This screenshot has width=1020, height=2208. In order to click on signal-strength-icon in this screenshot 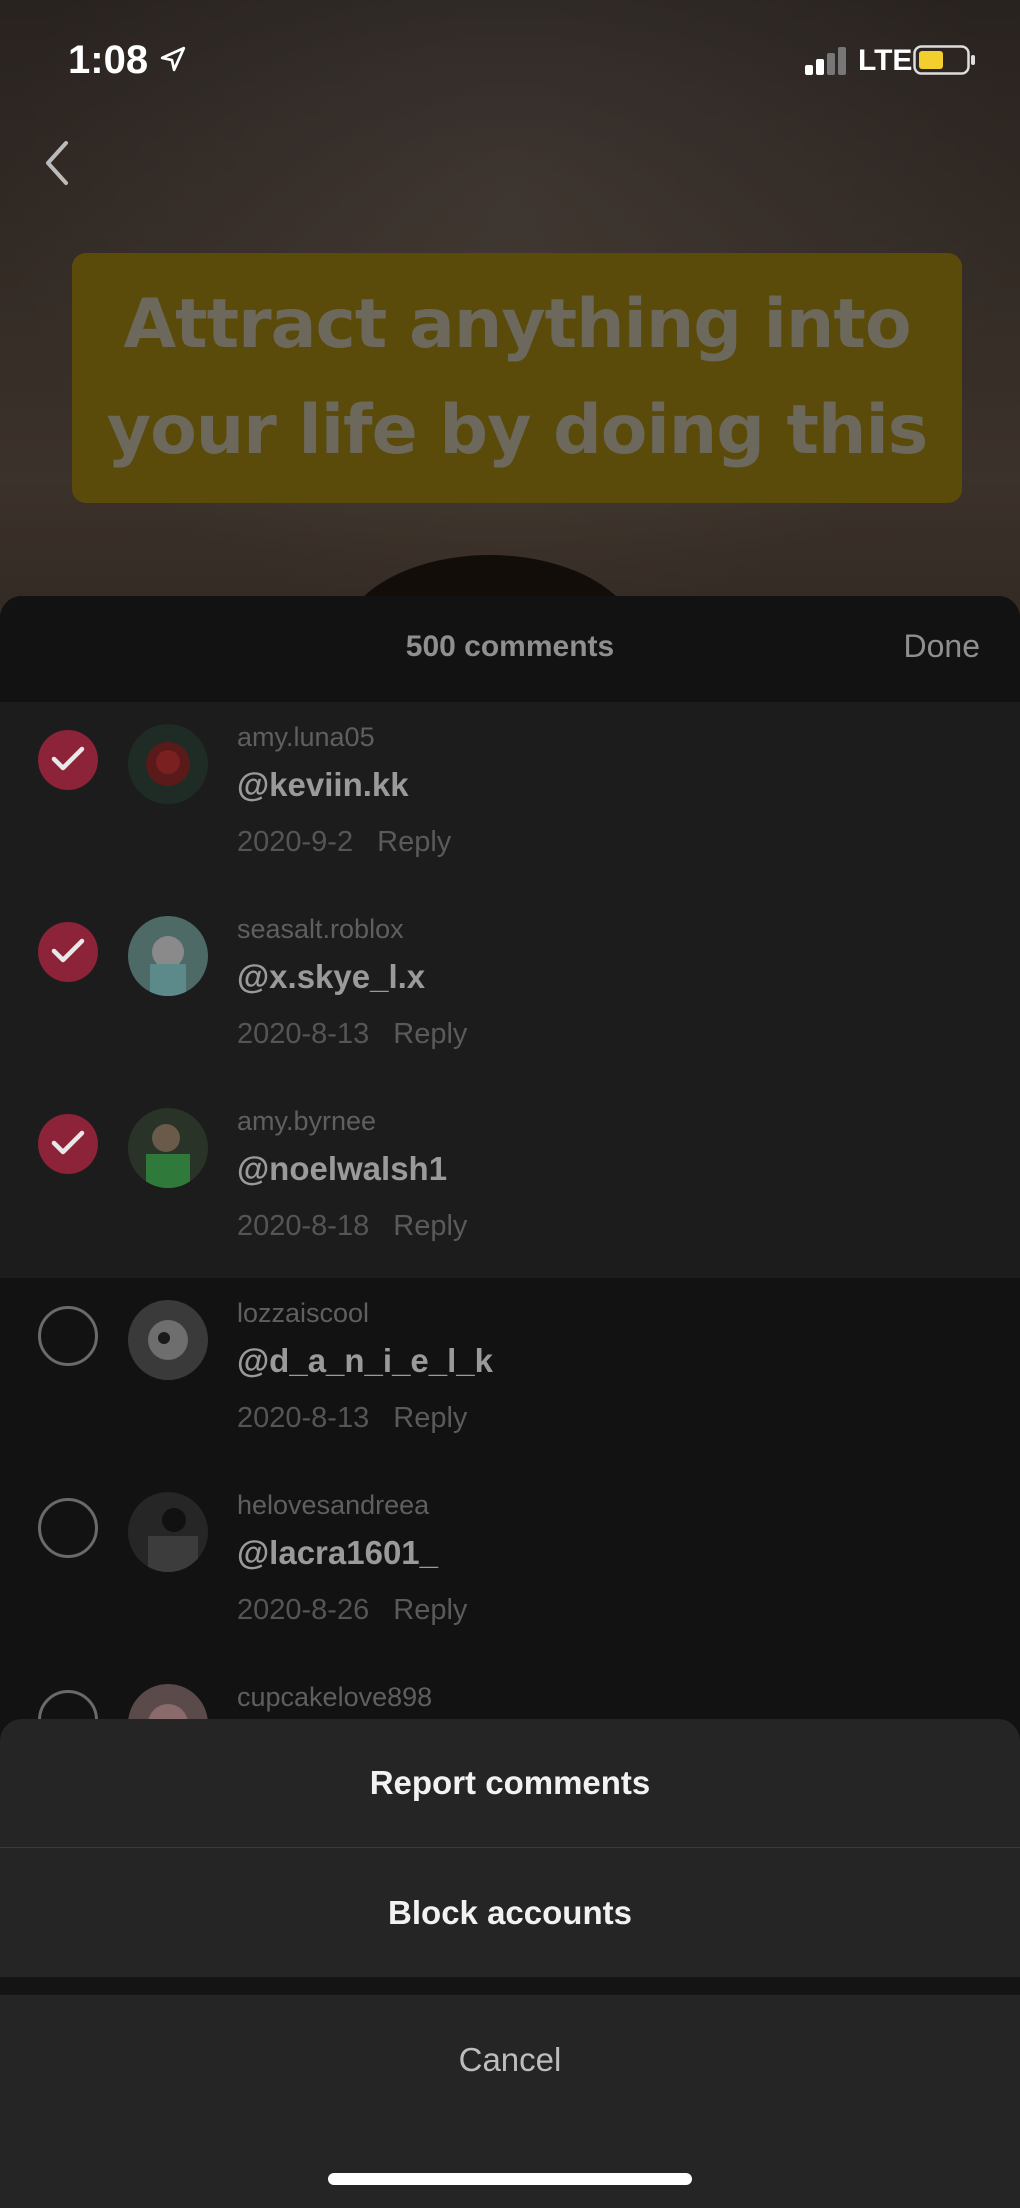, I will do `click(825, 61)`.